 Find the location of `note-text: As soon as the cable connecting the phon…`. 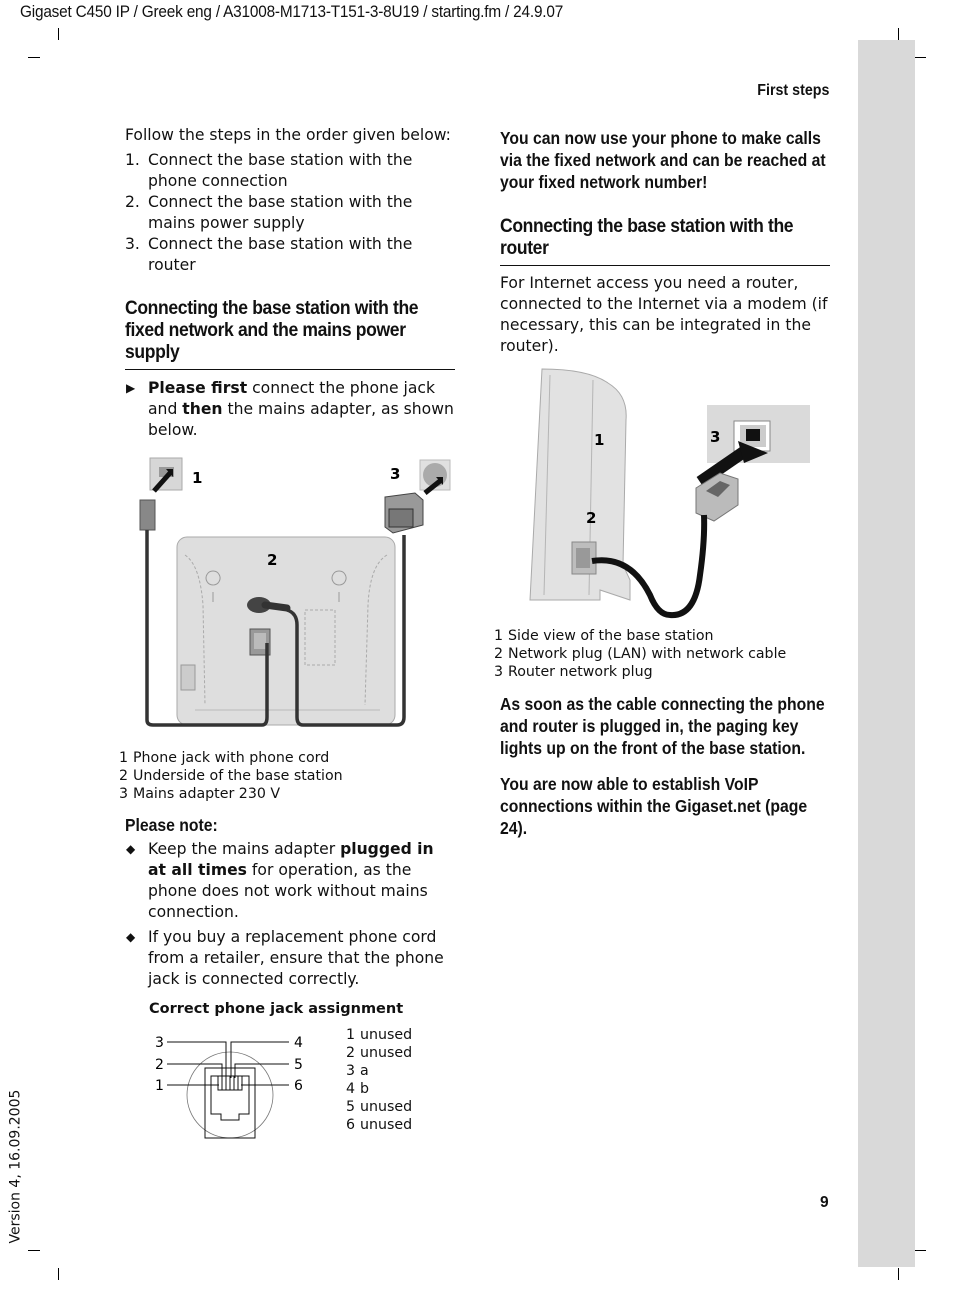

note-text: As soon as the cable connecting the phon… is located at coordinates (662, 726).